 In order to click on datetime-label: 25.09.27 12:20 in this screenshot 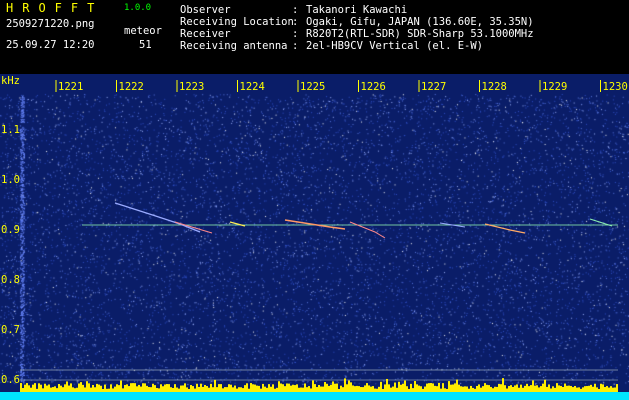, I will do `click(50, 45)`.